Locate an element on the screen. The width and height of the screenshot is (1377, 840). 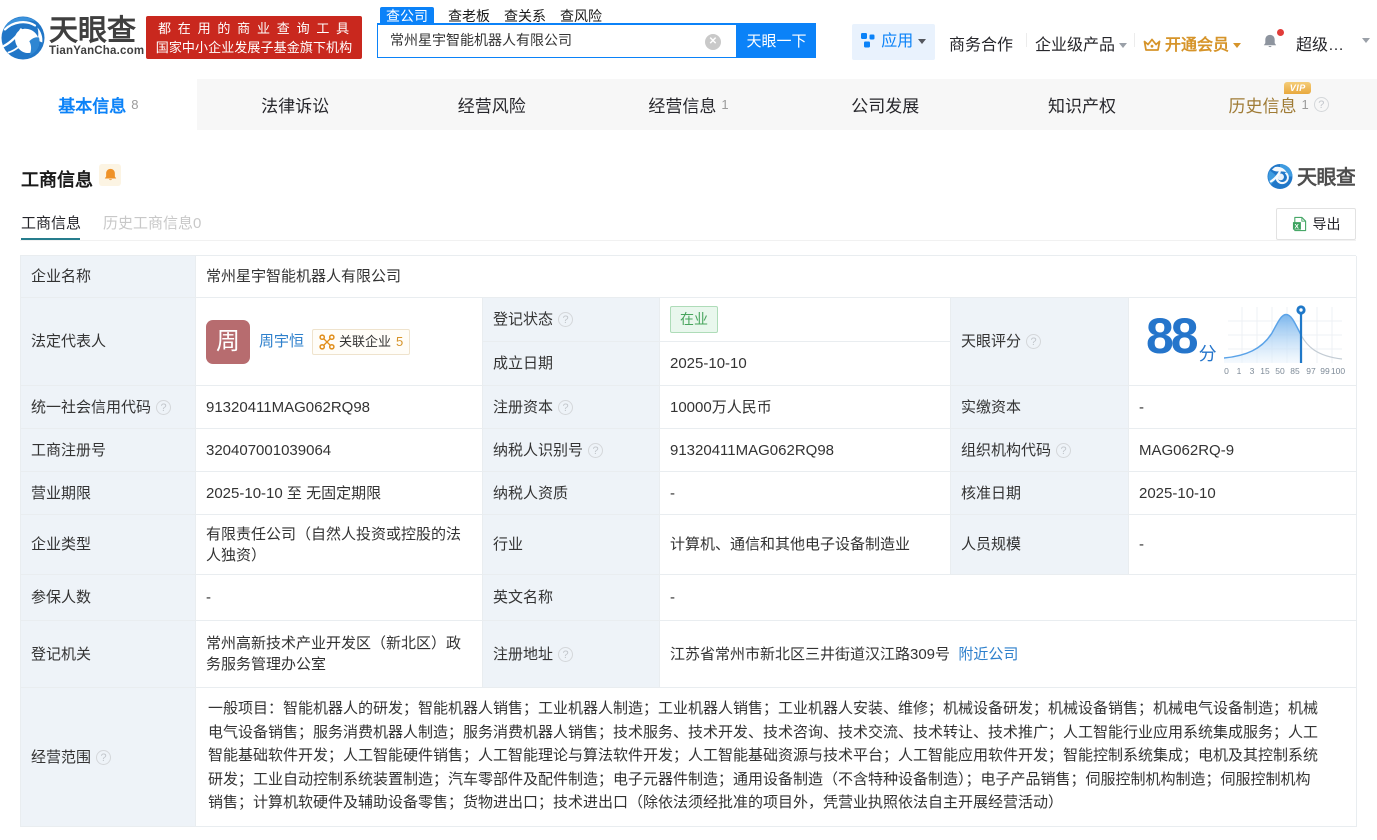
svg-text: 3 is located at coordinates (1252, 371).